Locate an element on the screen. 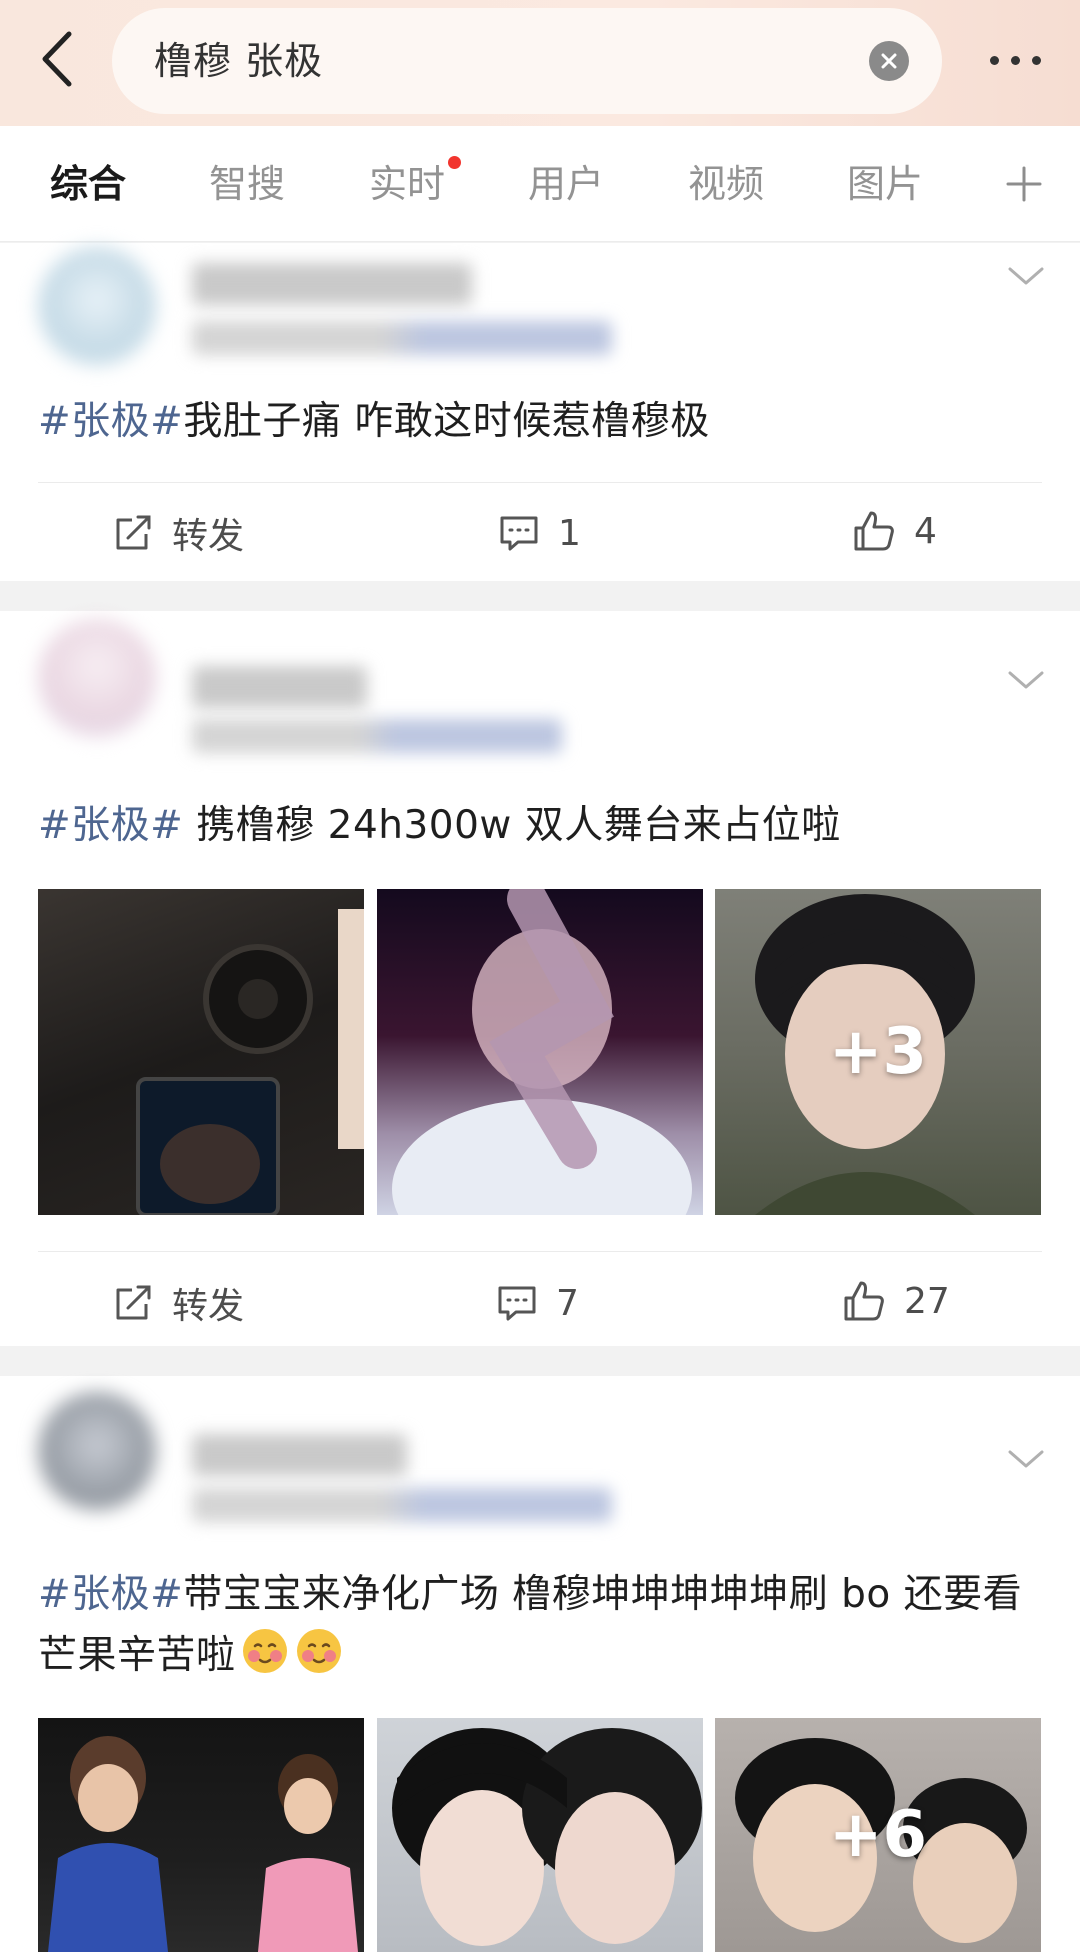  tab-all: 综合 is located at coordinates (88, 184).